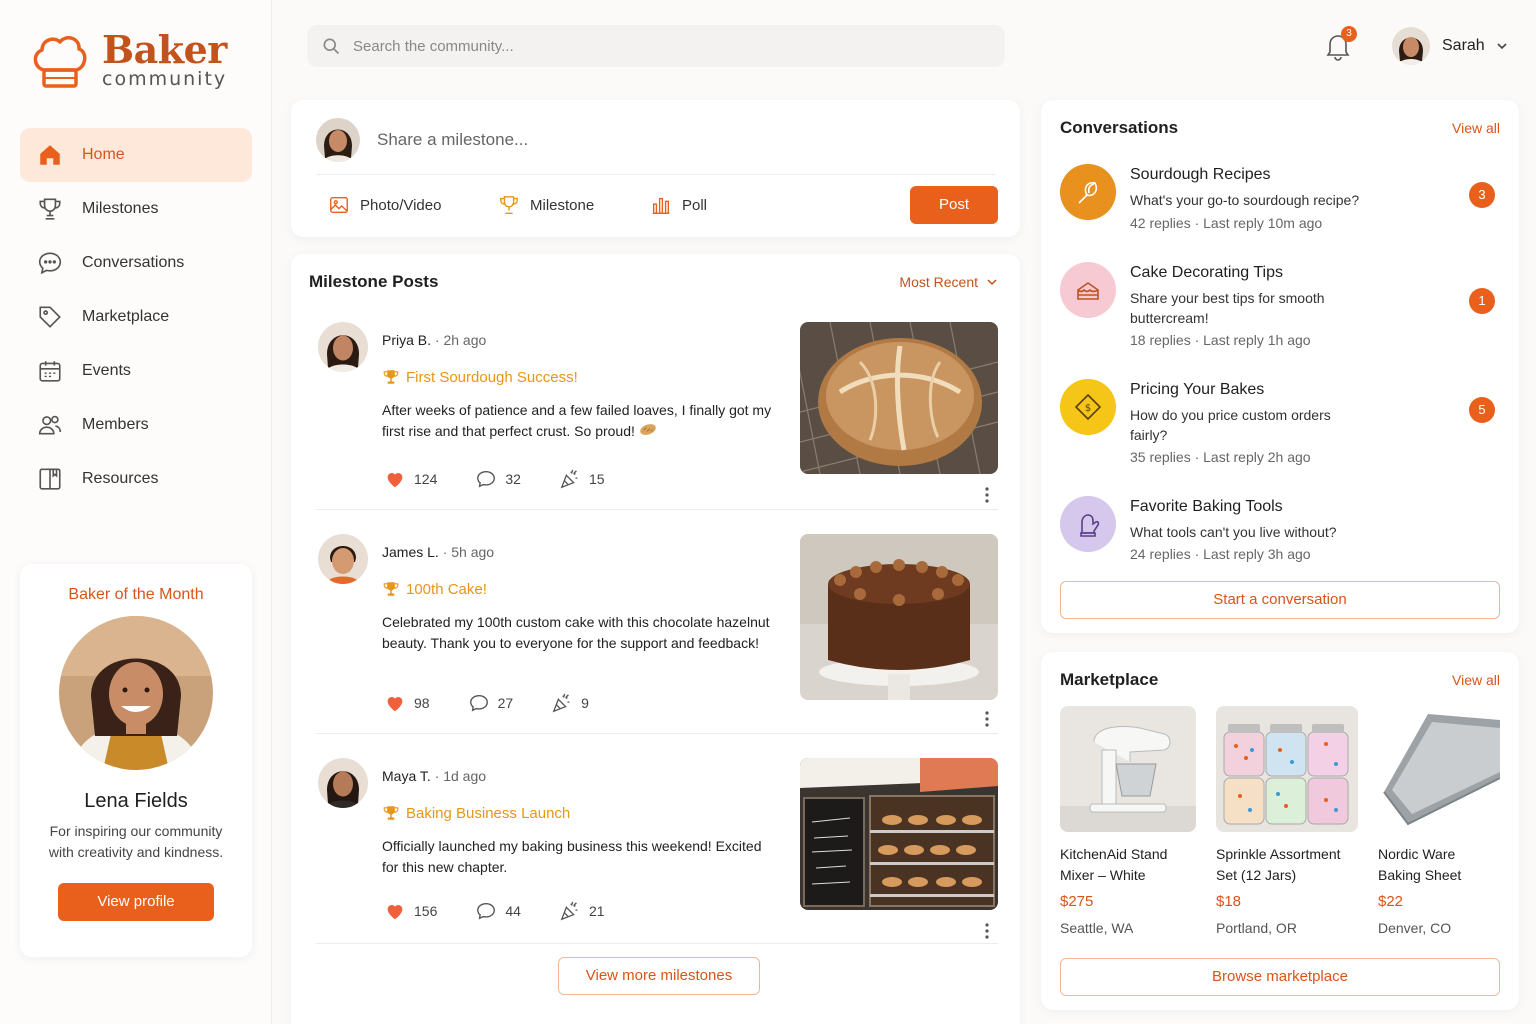 The image size is (1536, 1024). I want to click on post-header: Priya B. · 2h ago, so click(434, 340).